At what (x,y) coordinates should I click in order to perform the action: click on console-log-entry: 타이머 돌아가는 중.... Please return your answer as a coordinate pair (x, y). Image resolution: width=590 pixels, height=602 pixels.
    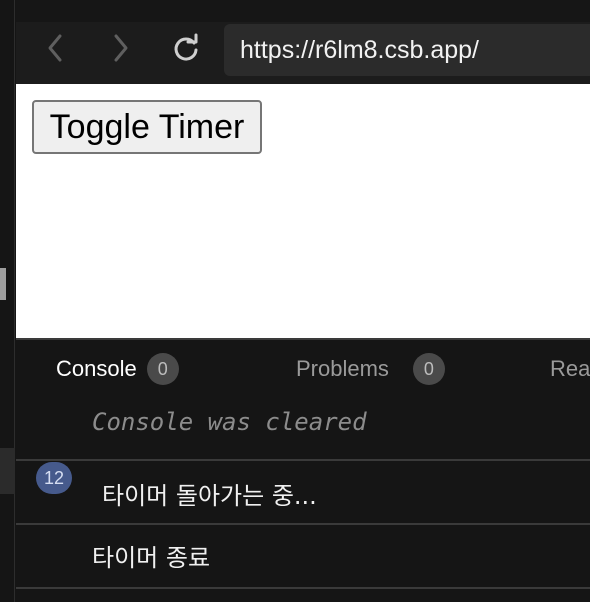
    Looking at the image, I should click on (209, 496).